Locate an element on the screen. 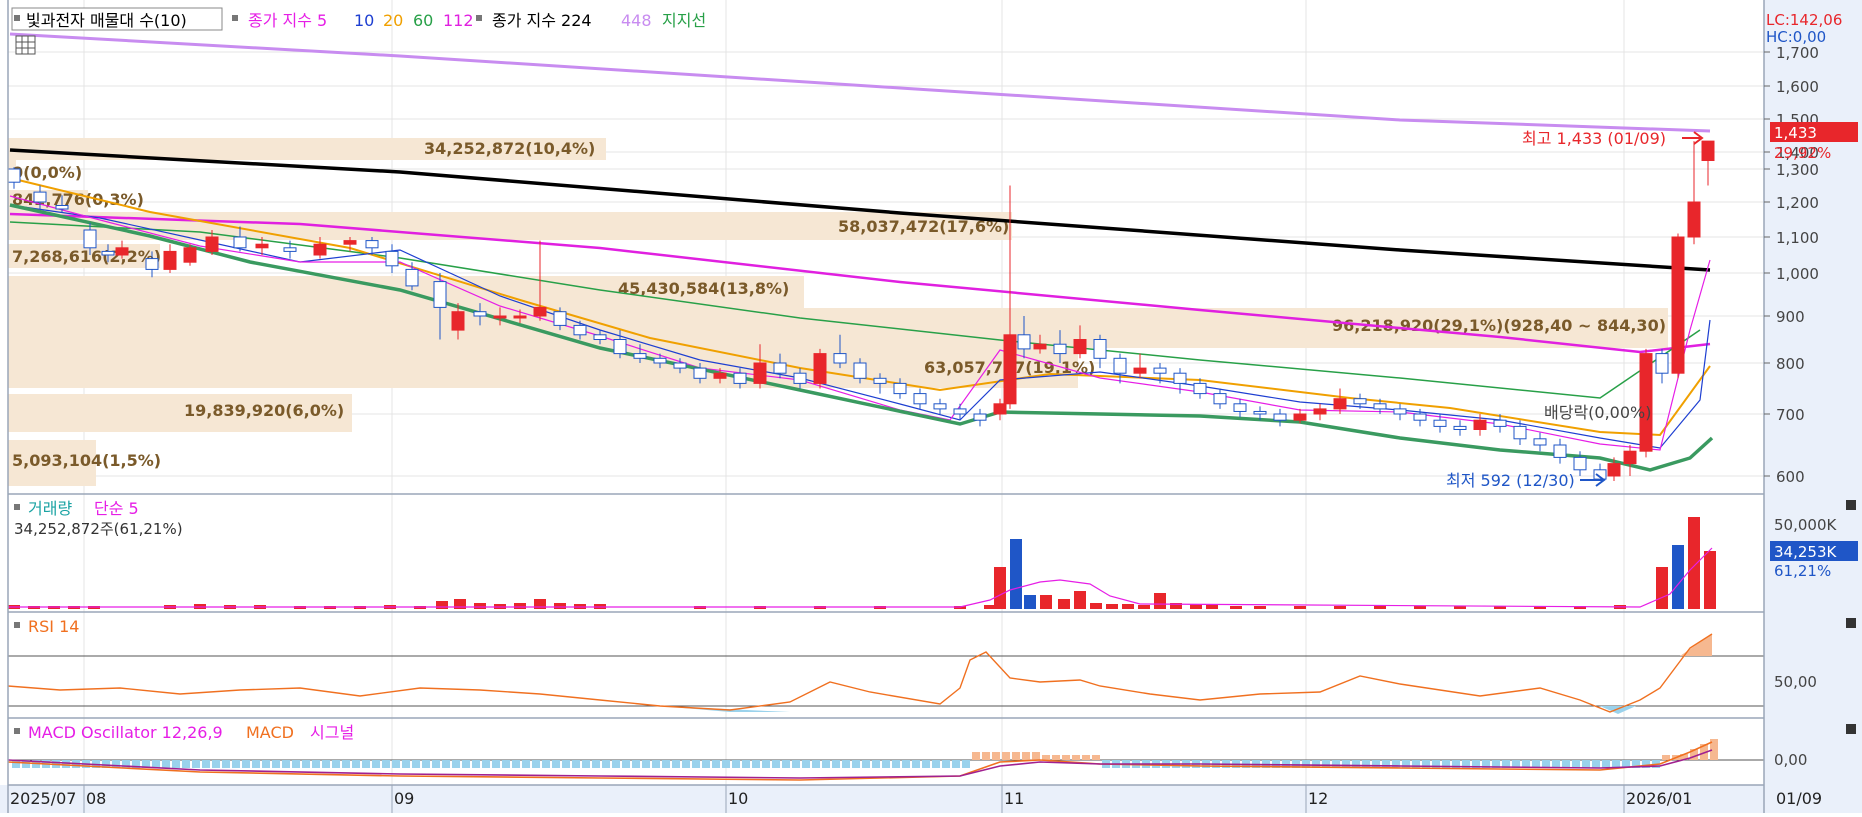 This screenshot has width=1862, height=817. price-tick: 1,100 is located at coordinates (1797, 238).